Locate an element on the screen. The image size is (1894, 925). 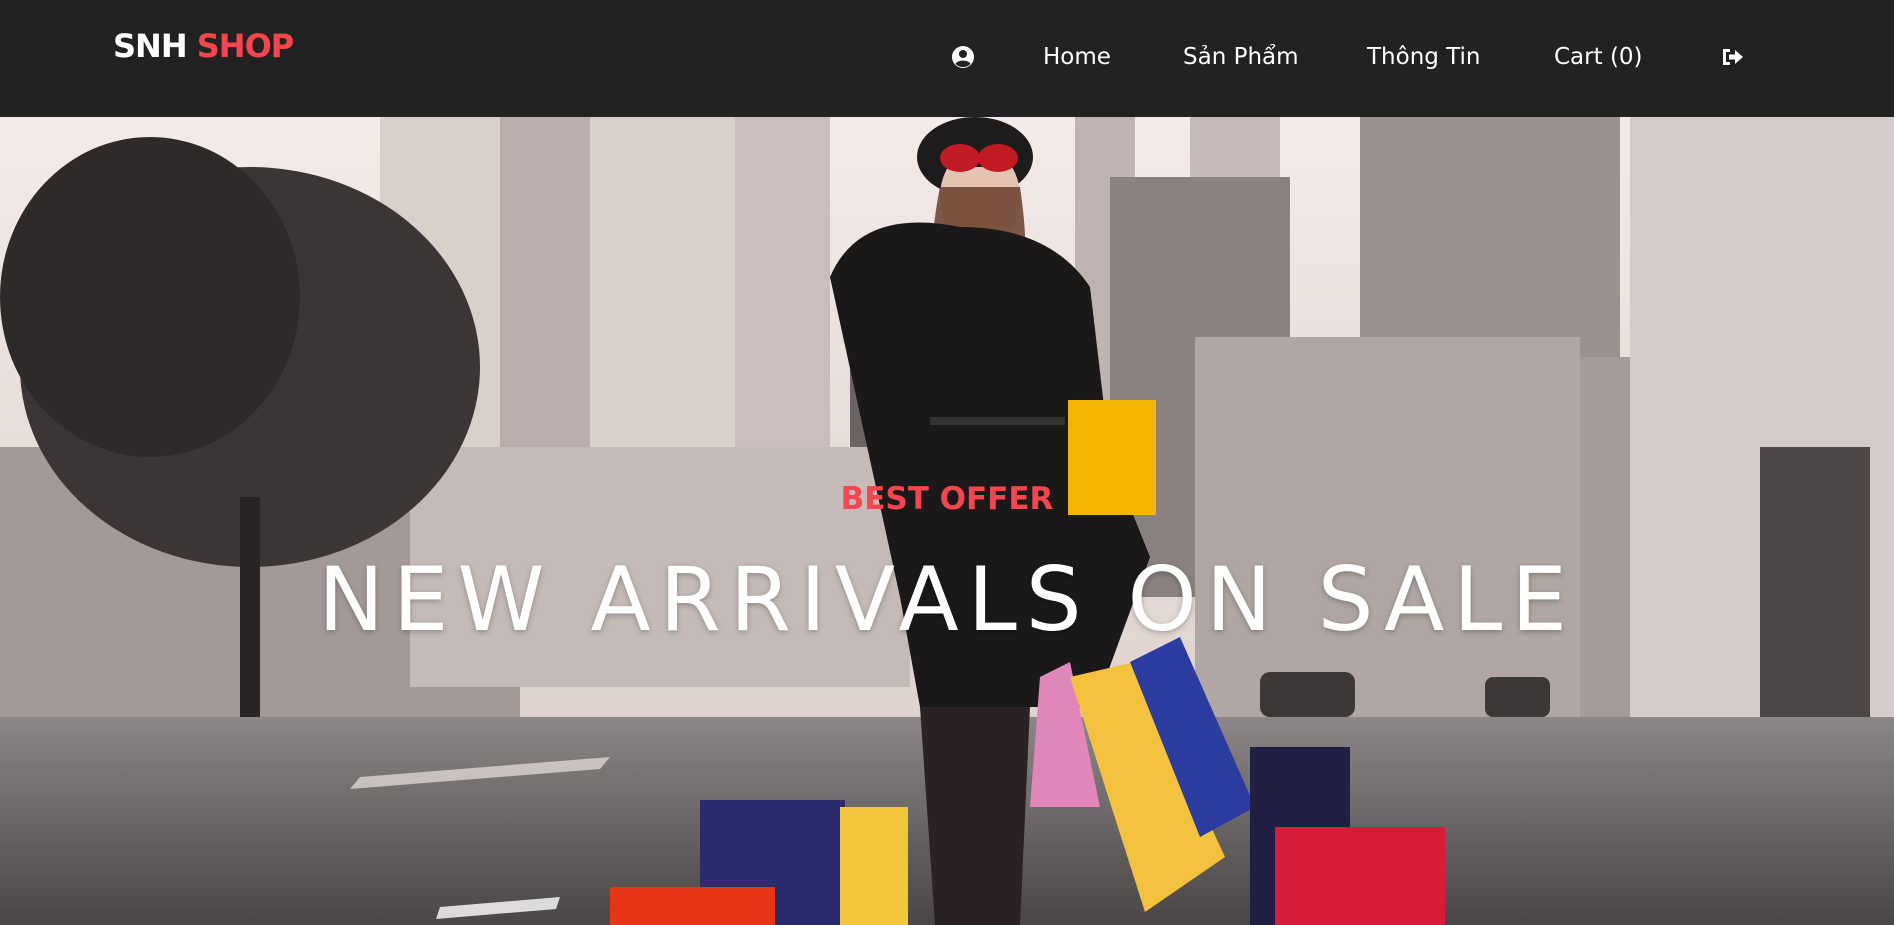
nav-products: Sản Phẩm is located at coordinates (1241, 57).